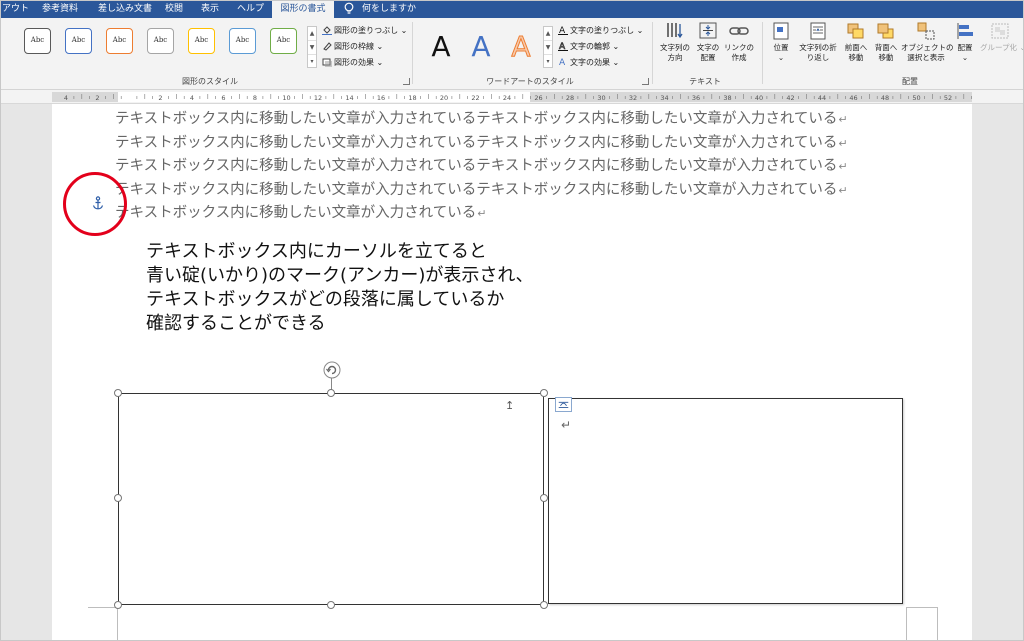 This screenshot has height=641, width=1024. Describe the element at coordinates (675, 31) in the screenshot. I see `text-direction-icon` at that location.